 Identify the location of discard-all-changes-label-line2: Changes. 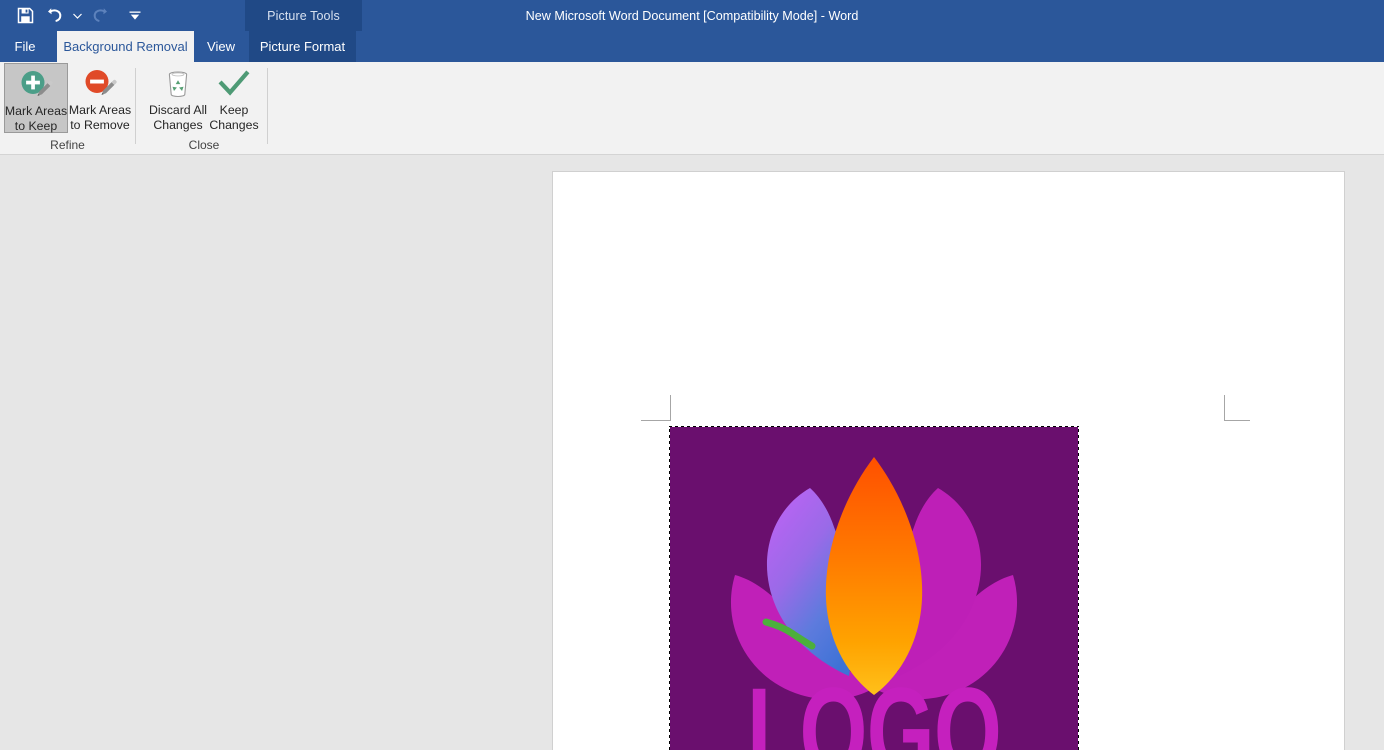
(178, 125).